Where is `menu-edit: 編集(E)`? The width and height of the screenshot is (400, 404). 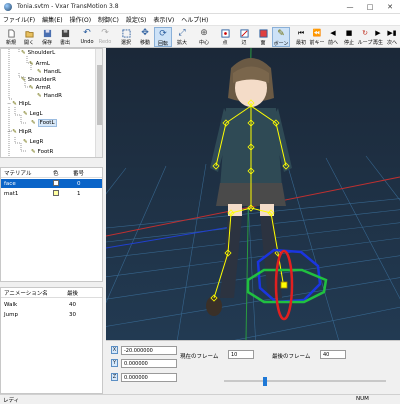 menu-edit: 編集(E) is located at coordinates (52, 19).